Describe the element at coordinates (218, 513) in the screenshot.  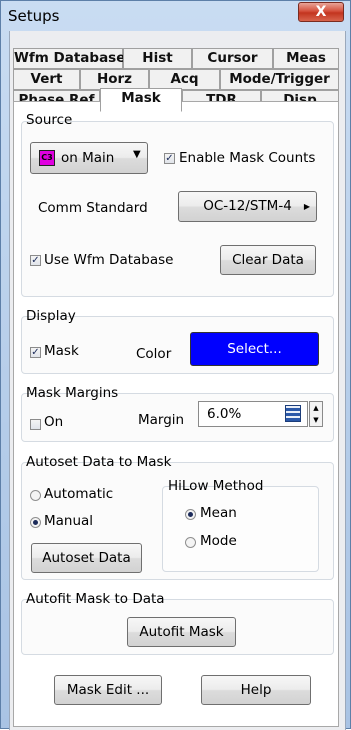
I see `mean-label: Mean` at that location.